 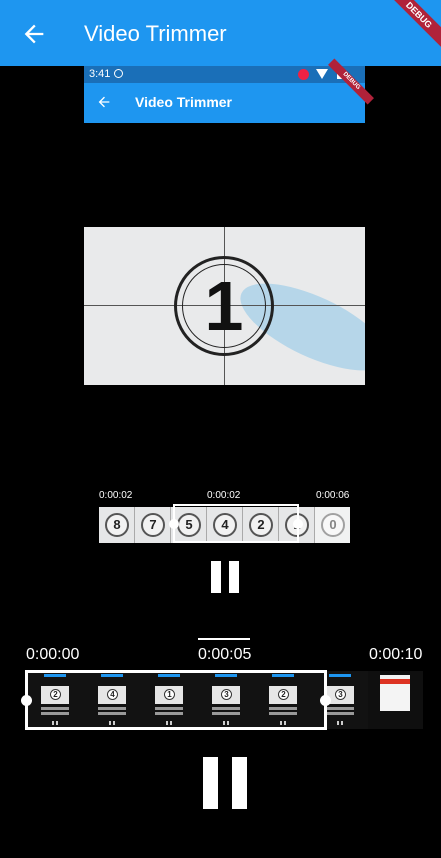 I want to click on thumbnail-frame: 8, so click(x=117, y=525).